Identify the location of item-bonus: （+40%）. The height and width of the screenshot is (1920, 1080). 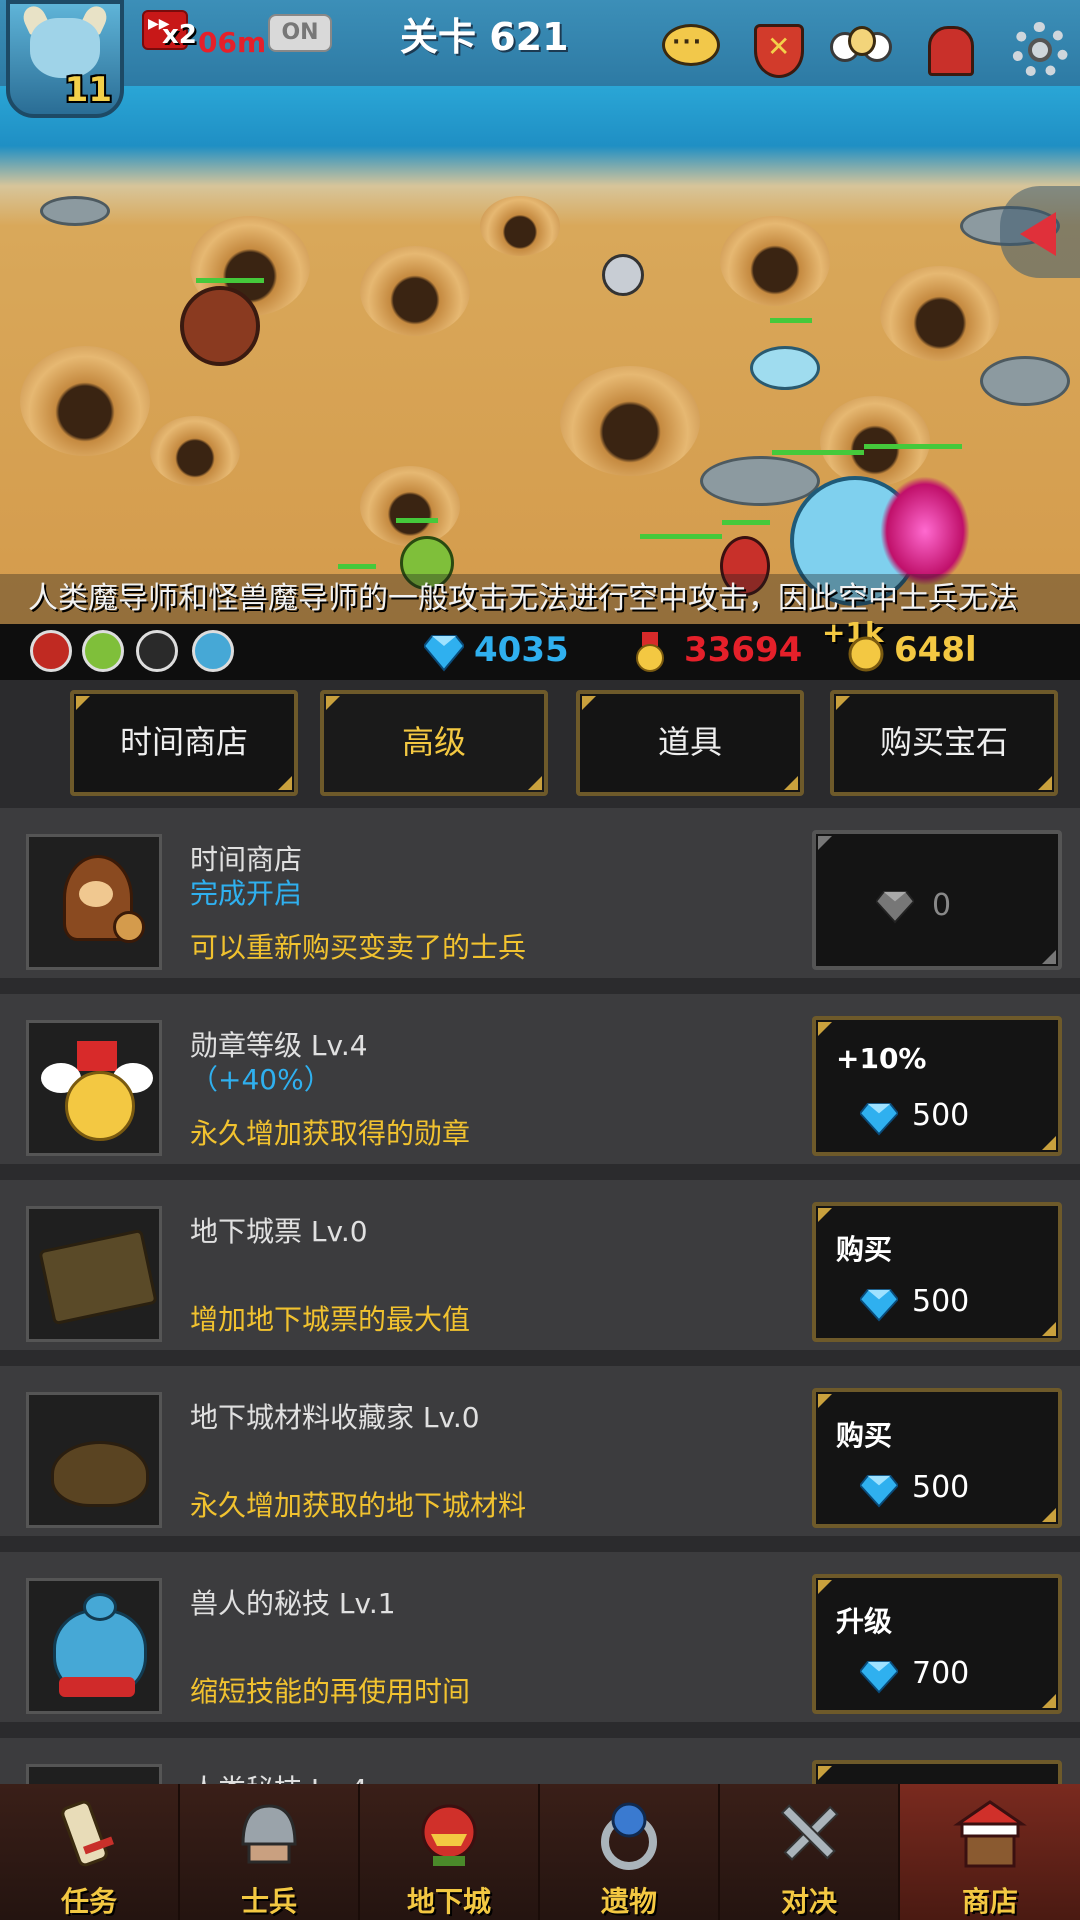
(261, 1079).